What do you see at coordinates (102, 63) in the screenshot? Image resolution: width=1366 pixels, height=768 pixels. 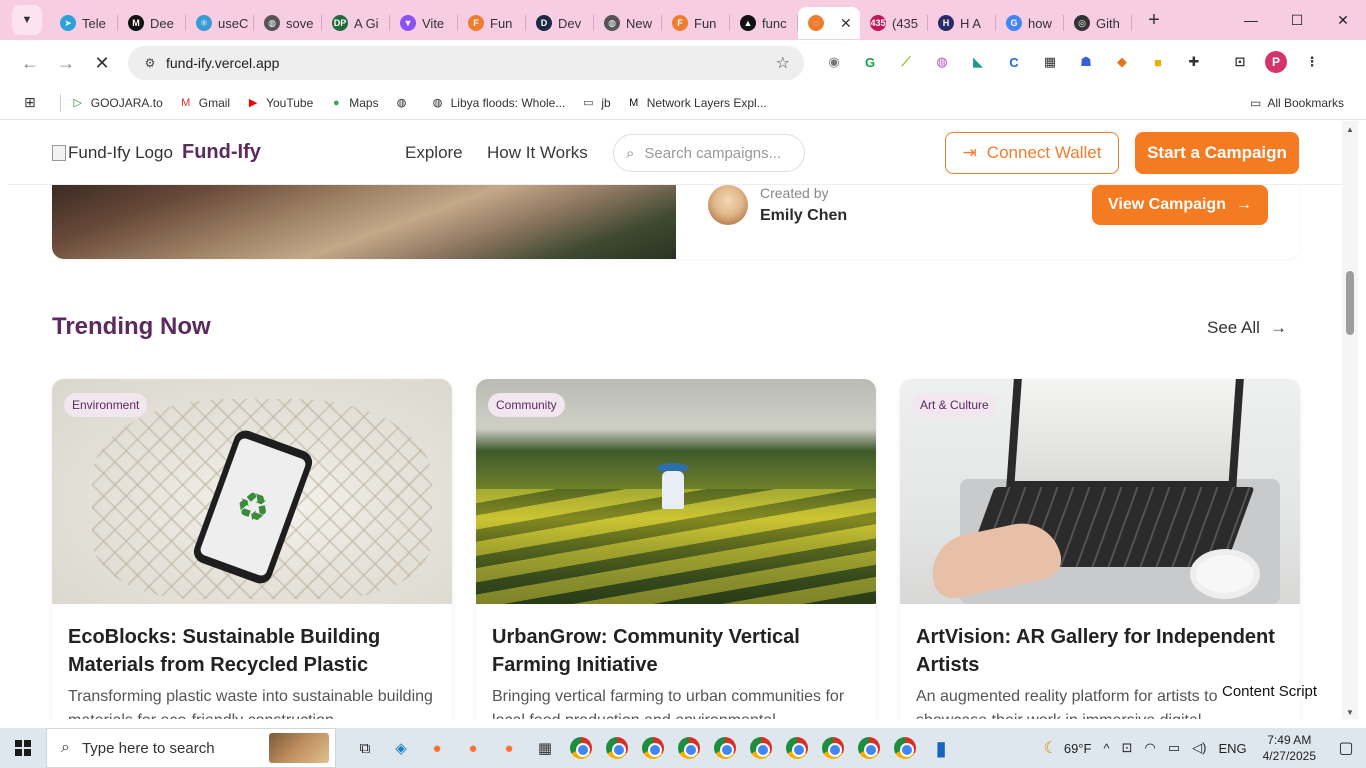 I see `stop-button: ✕` at bounding box center [102, 63].